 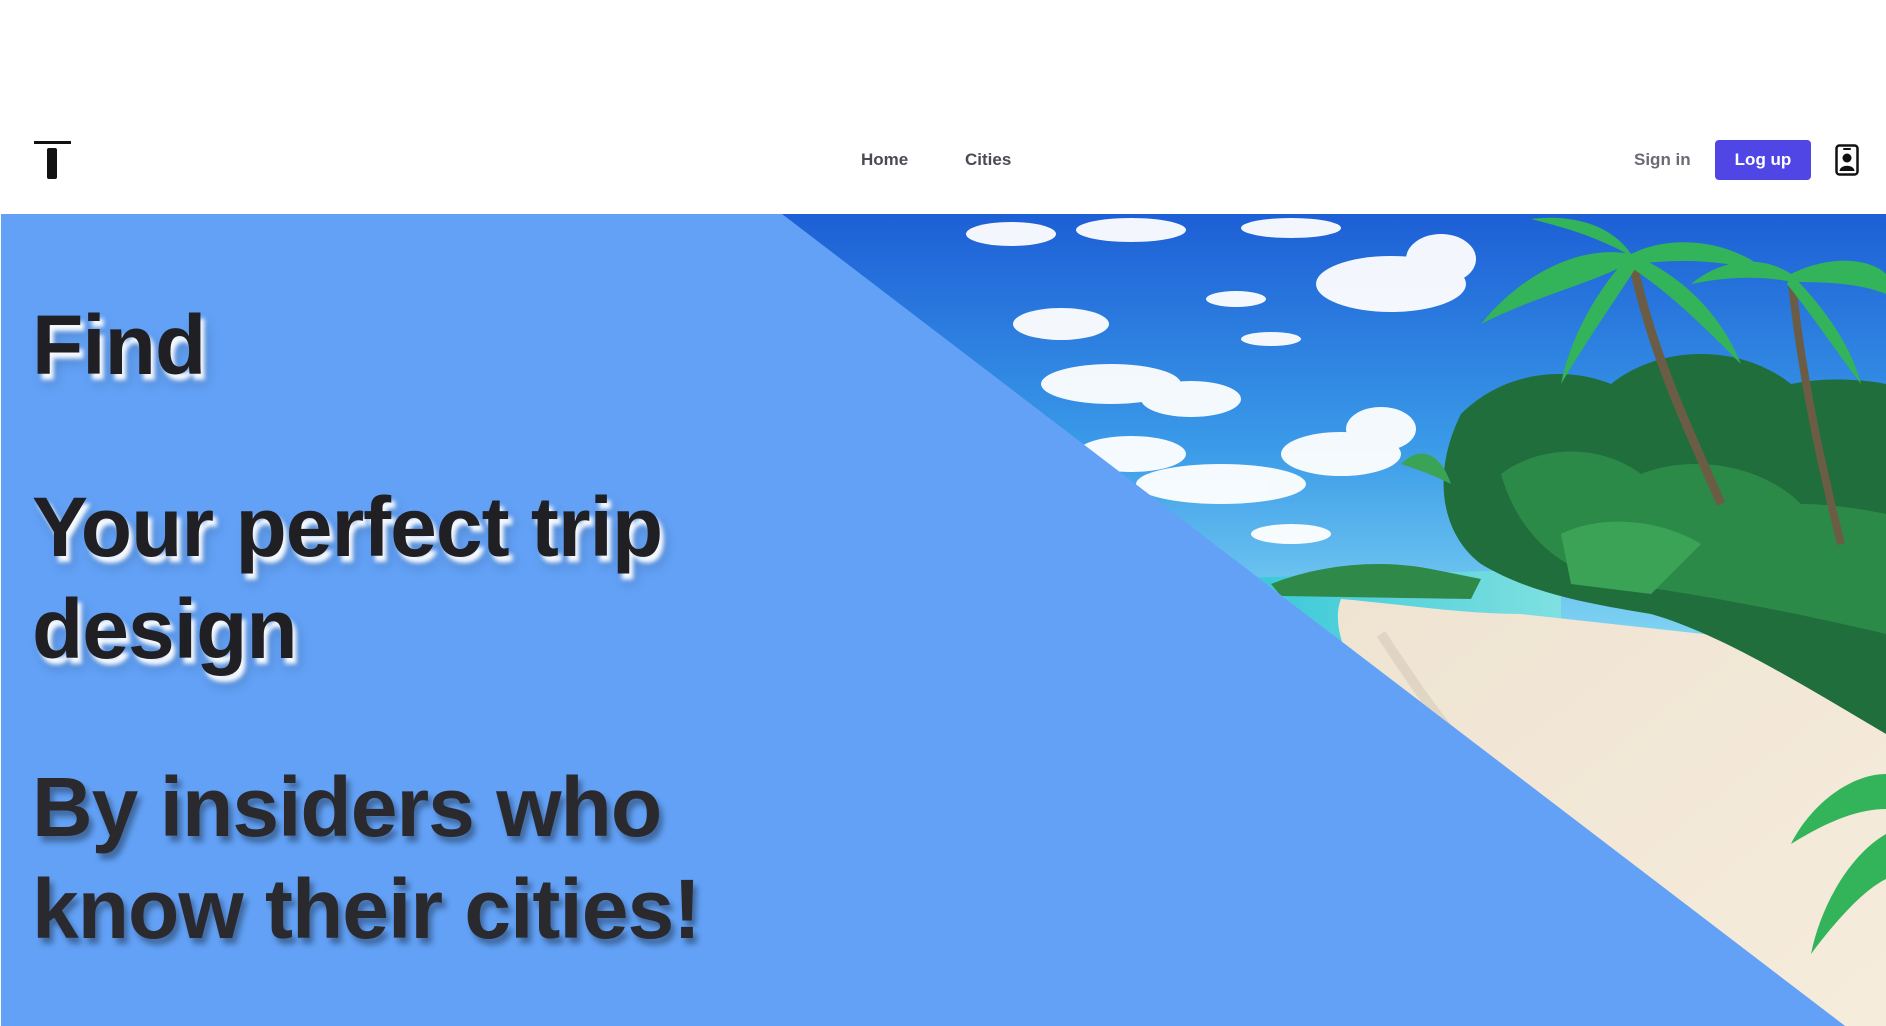 I want to click on sign-in-link: Sign in, so click(x=1662, y=160).